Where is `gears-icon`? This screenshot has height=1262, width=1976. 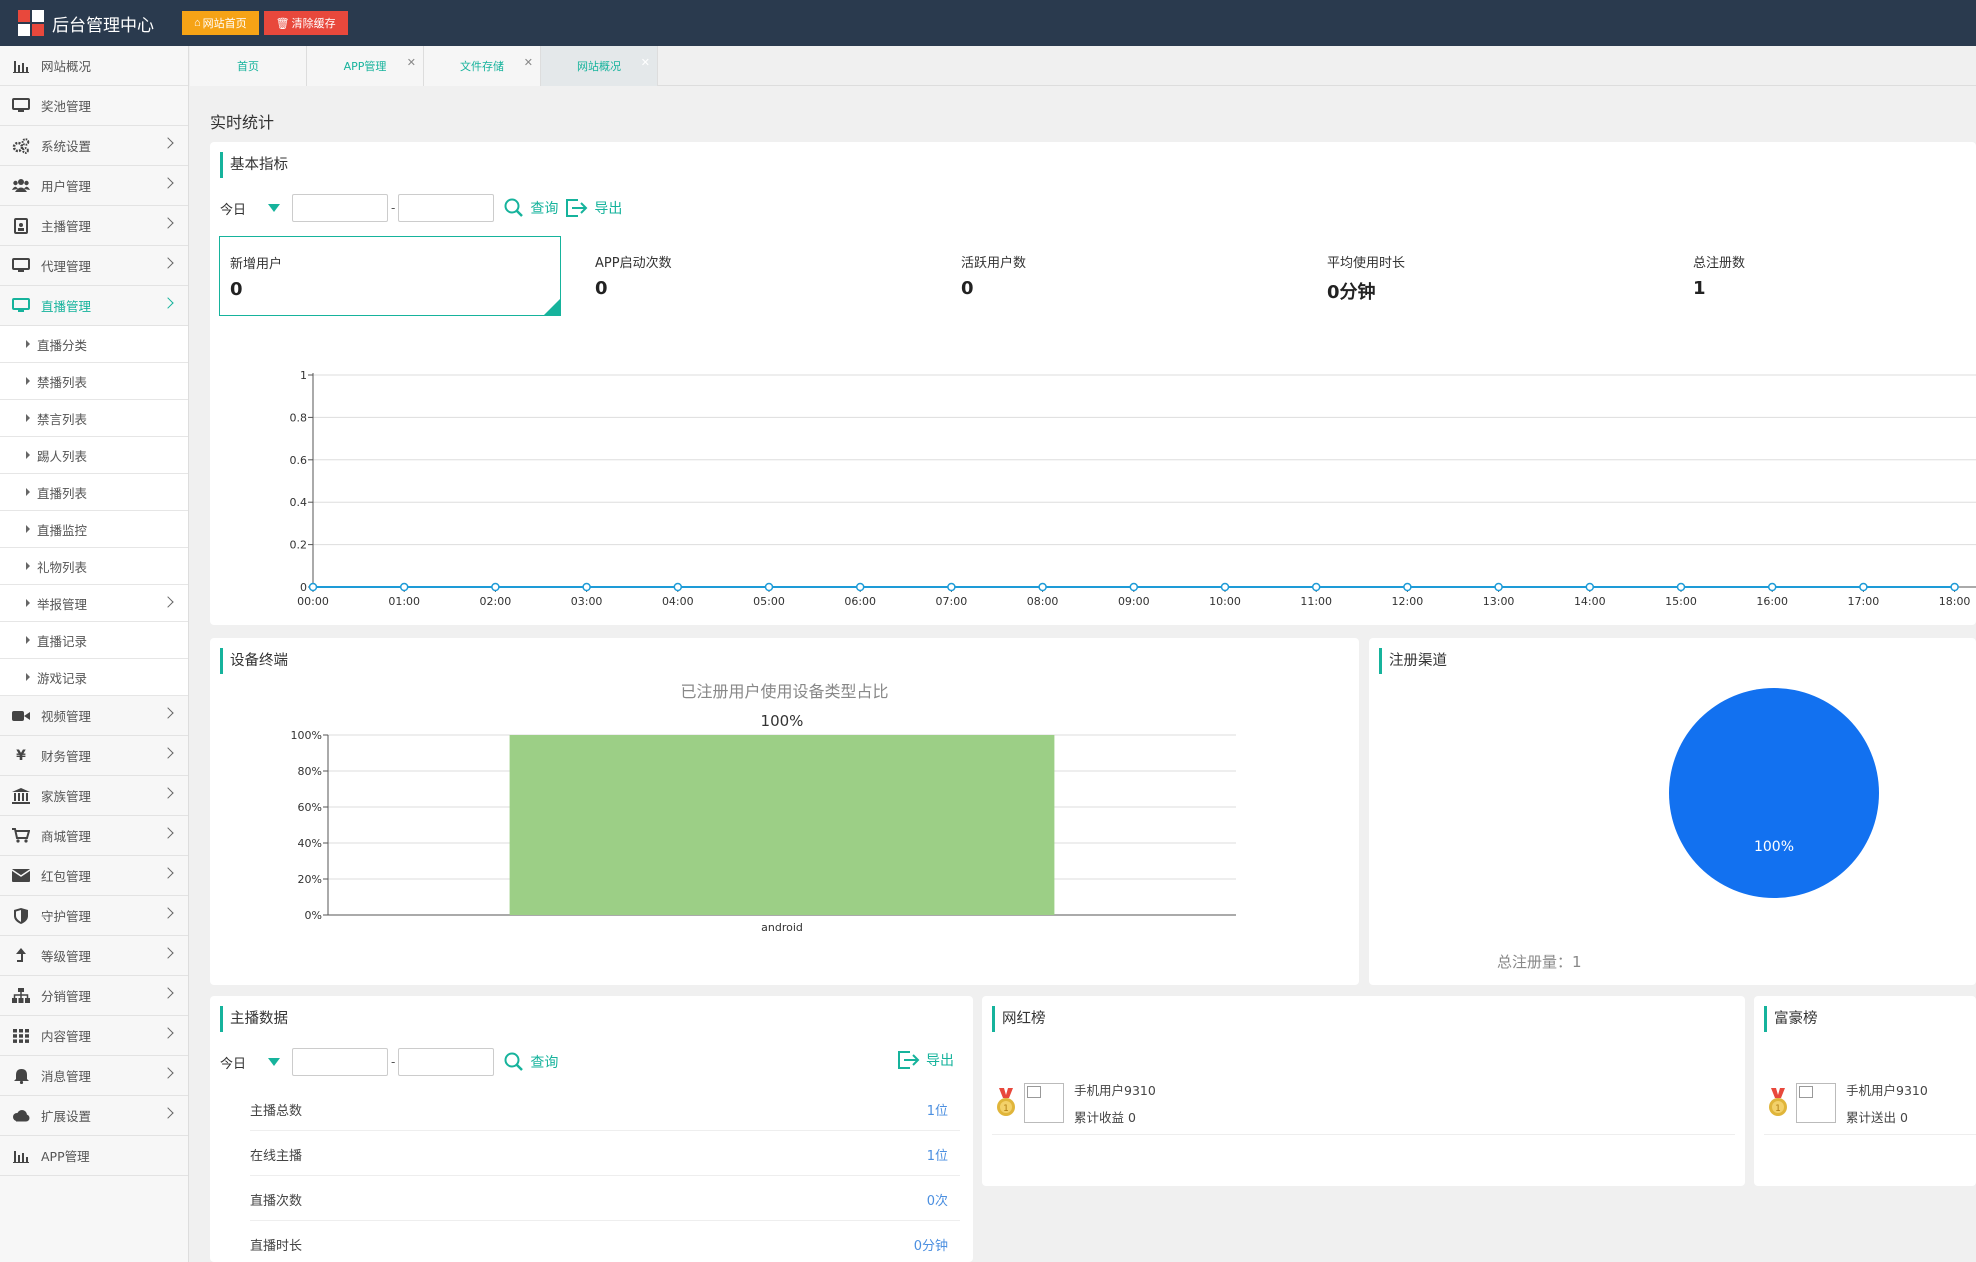 gears-icon is located at coordinates (21, 145).